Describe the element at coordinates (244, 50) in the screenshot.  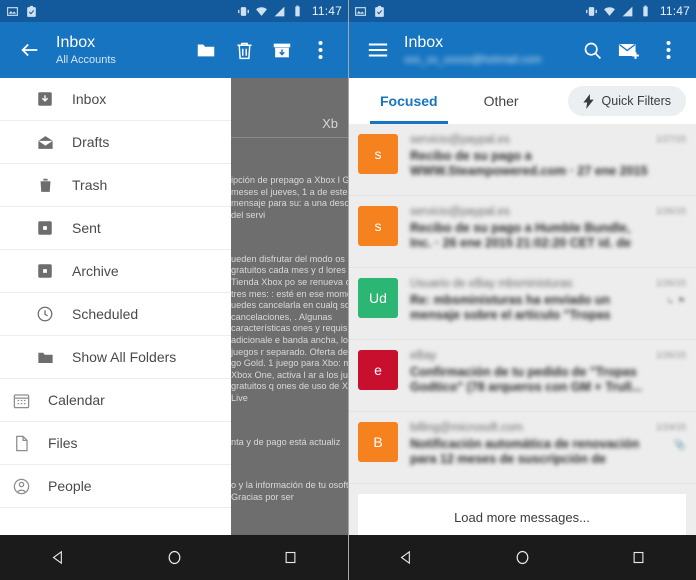
I see `delete-button` at that location.